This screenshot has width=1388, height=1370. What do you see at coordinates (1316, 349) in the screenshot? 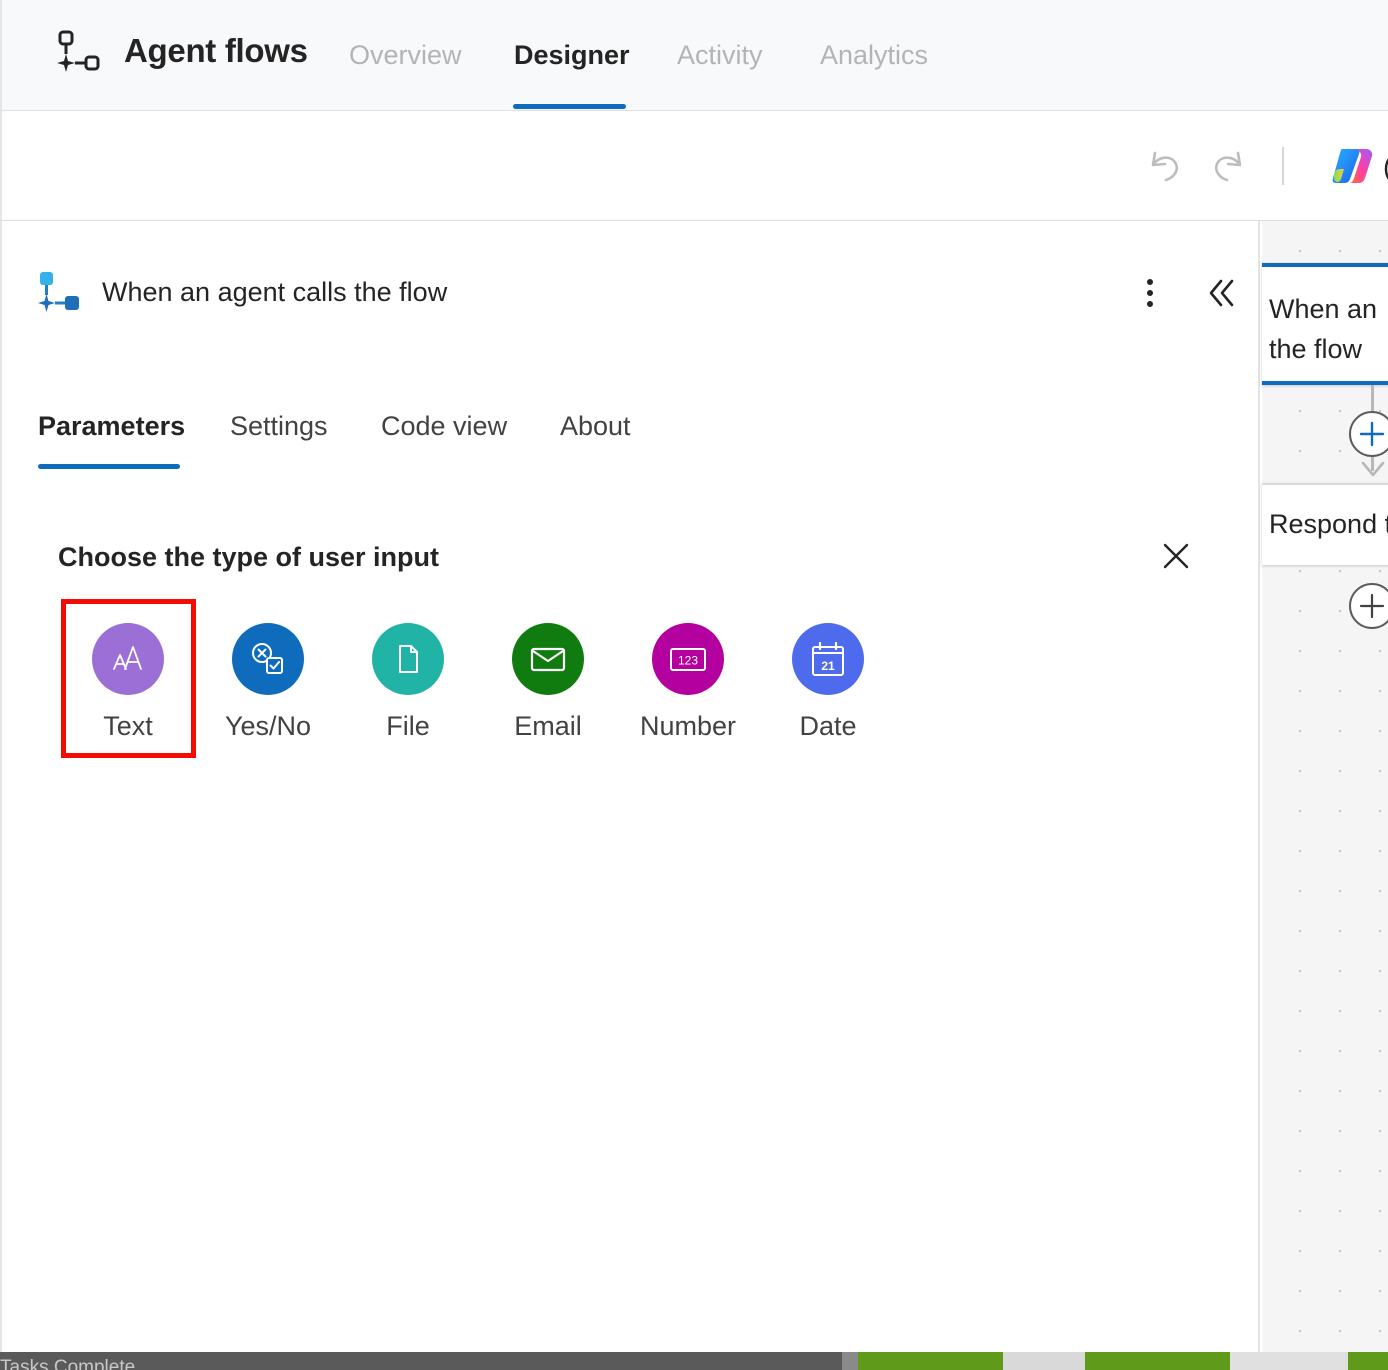
I see `trigger-node-title-line: the flow` at bounding box center [1316, 349].